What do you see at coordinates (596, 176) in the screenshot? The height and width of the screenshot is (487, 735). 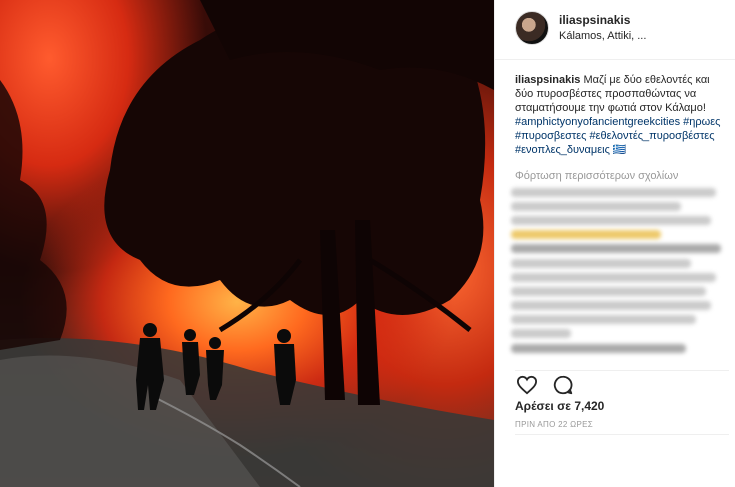 I see `load-more-comments-link: Φόρτωση περισσότερων σχολίων` at bounding box center [596, 176].